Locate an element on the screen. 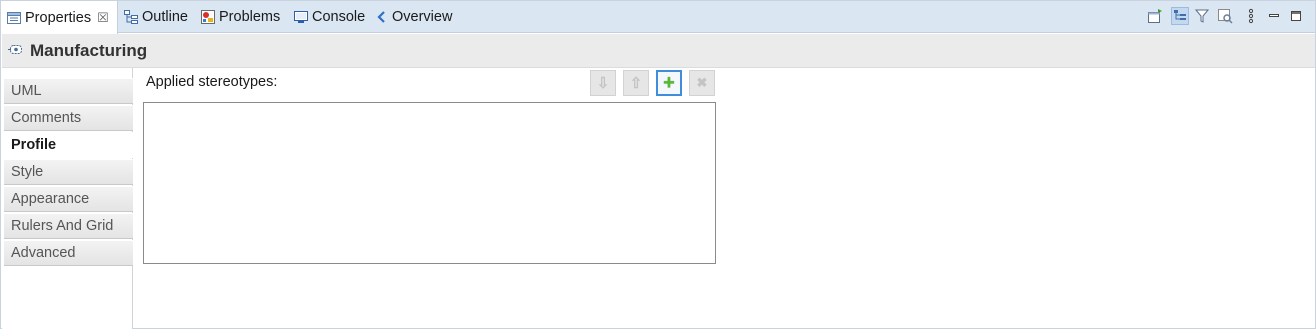 The height and width of the screenshot is (329, 1316). plus-icon: + is located at coordinates (669, 83).